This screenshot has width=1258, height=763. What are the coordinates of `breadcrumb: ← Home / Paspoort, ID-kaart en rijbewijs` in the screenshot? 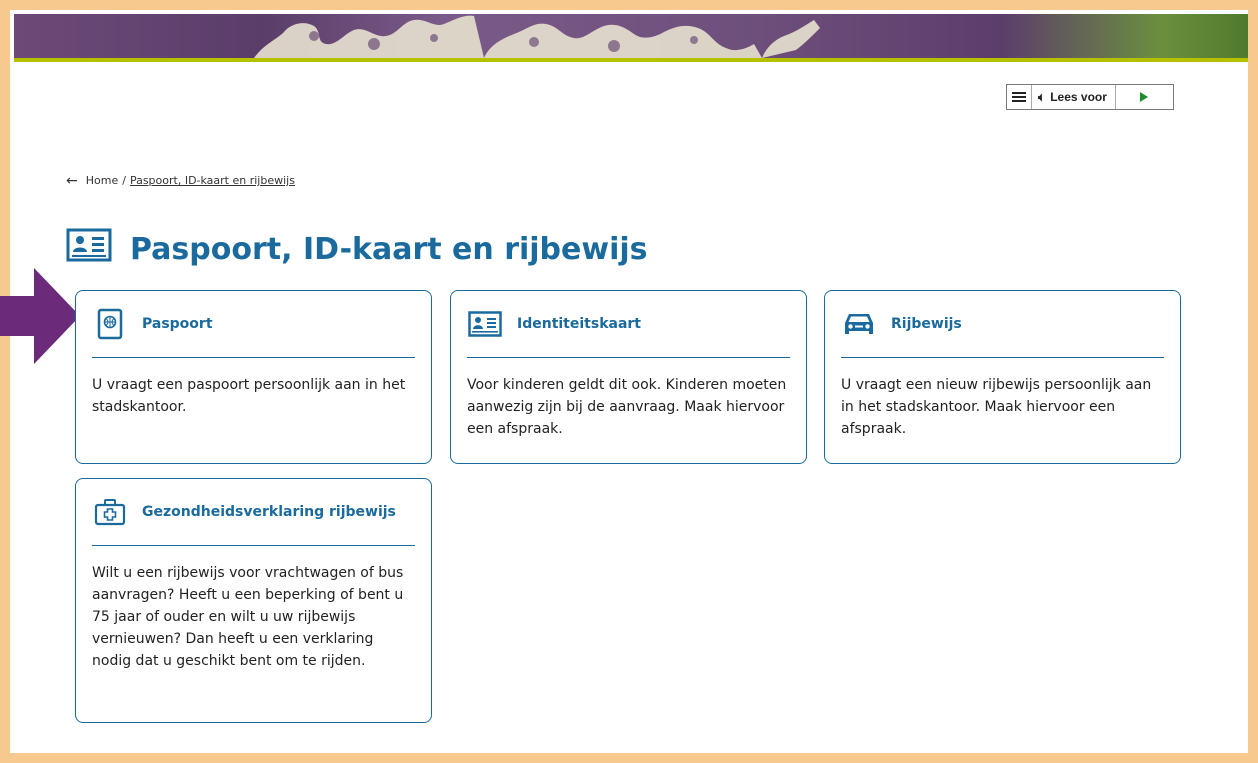 It's located at (180, 181).